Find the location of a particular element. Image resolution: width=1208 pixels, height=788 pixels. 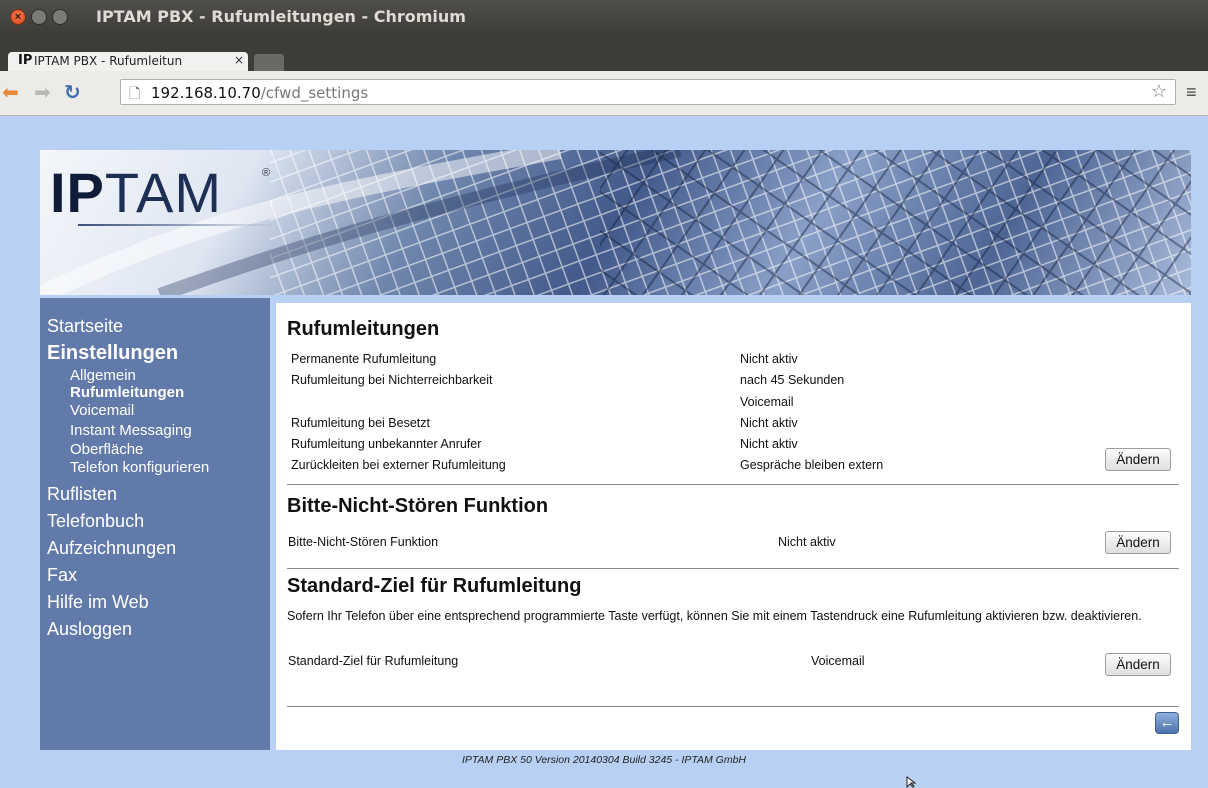

forward-arrow-icon: ➡ is located at coordinates (42, 92).